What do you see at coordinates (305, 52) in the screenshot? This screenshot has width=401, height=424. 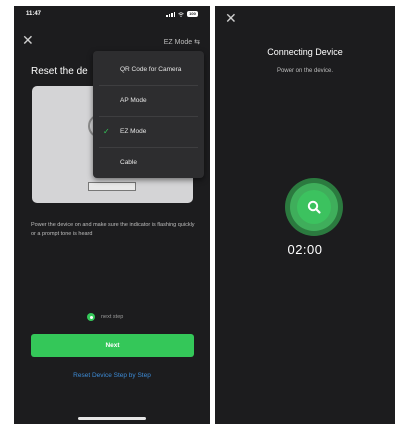 I see `page-title: Connecting Device` at bounding box center [305, 52].